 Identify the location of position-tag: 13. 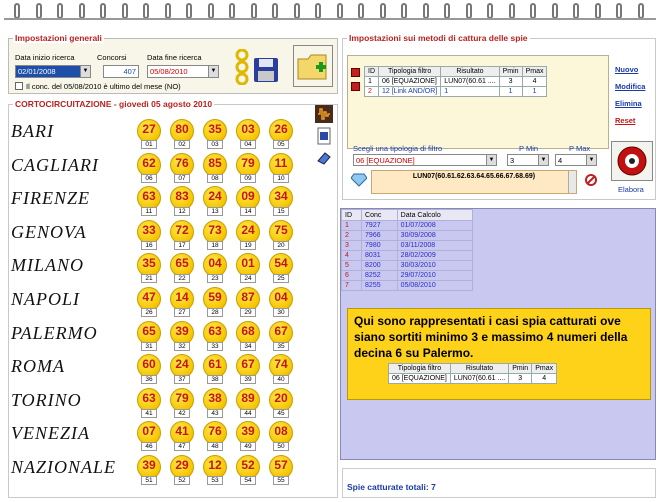
(215, 212).